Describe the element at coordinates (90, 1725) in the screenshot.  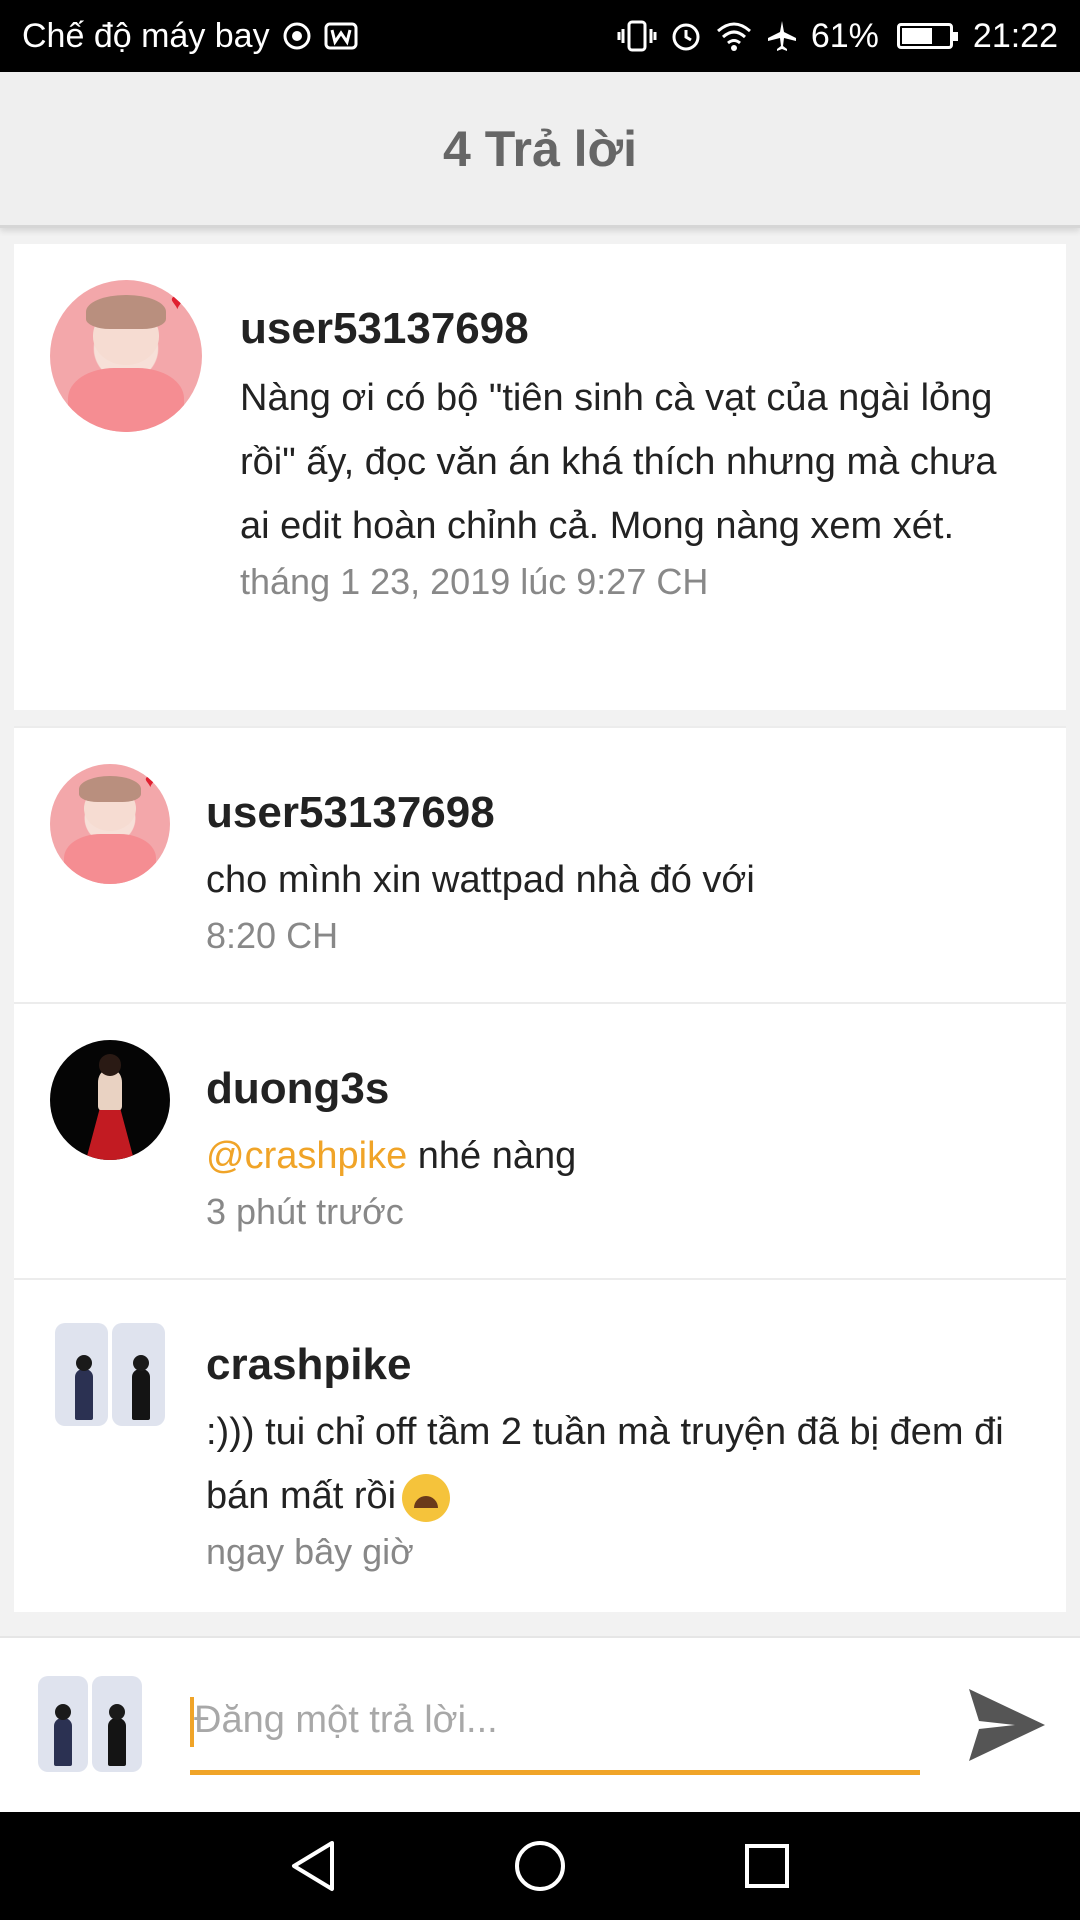
I see `current-user-avatar` at that location.